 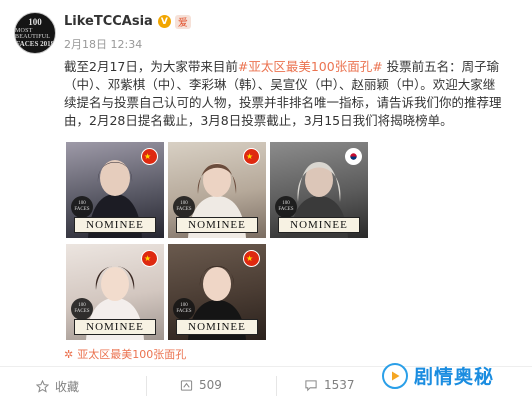 What do you see at coordinates (115, 292) in the screenshot?
I see `photo-4: ★ 100 FACES NOMINEE` at bounding box center [115, 292].